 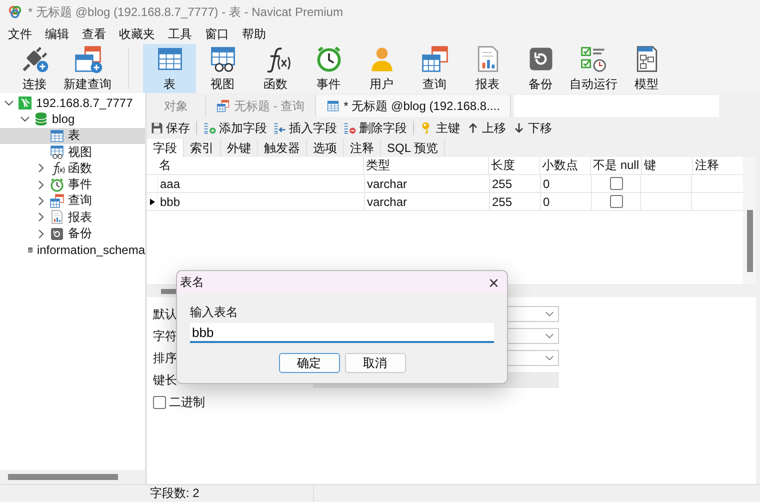 What do you see at coordinates (532, 128) in the screenshot?
I see `toolbar-button: 下移` at bounding box center [532, 128].